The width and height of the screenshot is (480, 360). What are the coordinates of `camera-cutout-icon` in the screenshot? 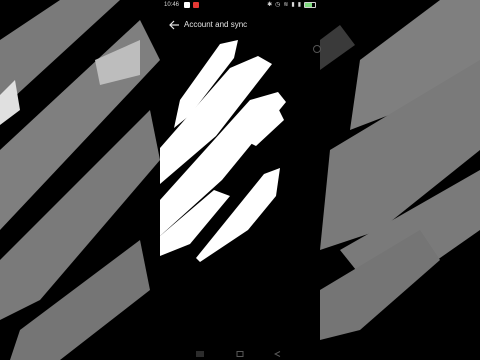 It's located at (317, 49).